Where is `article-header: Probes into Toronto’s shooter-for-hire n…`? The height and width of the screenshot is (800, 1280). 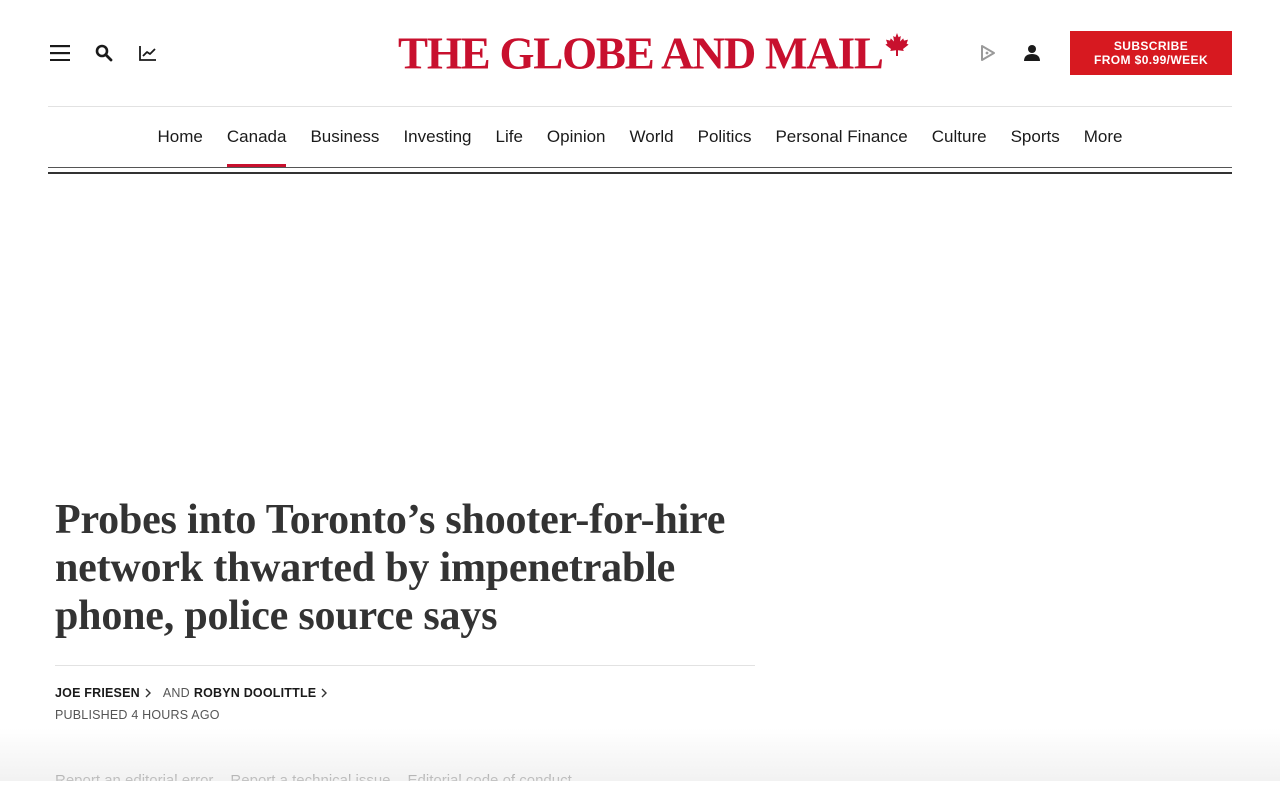
article-header: Probes into Toronto’s shooter-for-hire n… is located at coordinates (405, 568).